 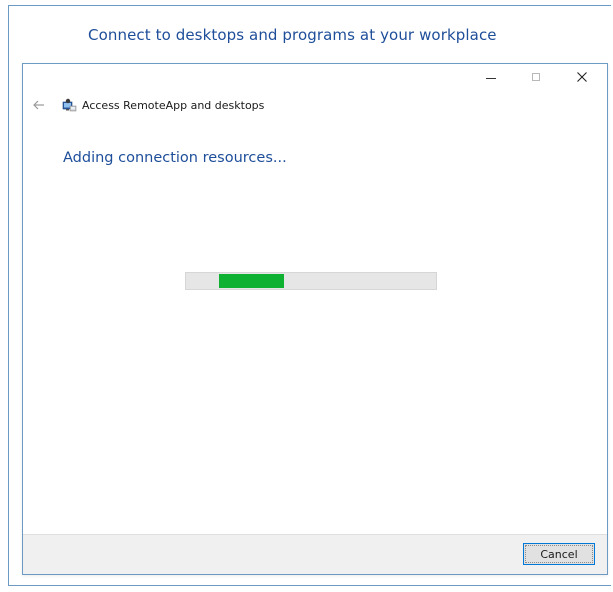 I want to click on close-button, so click(x=582, y=77).